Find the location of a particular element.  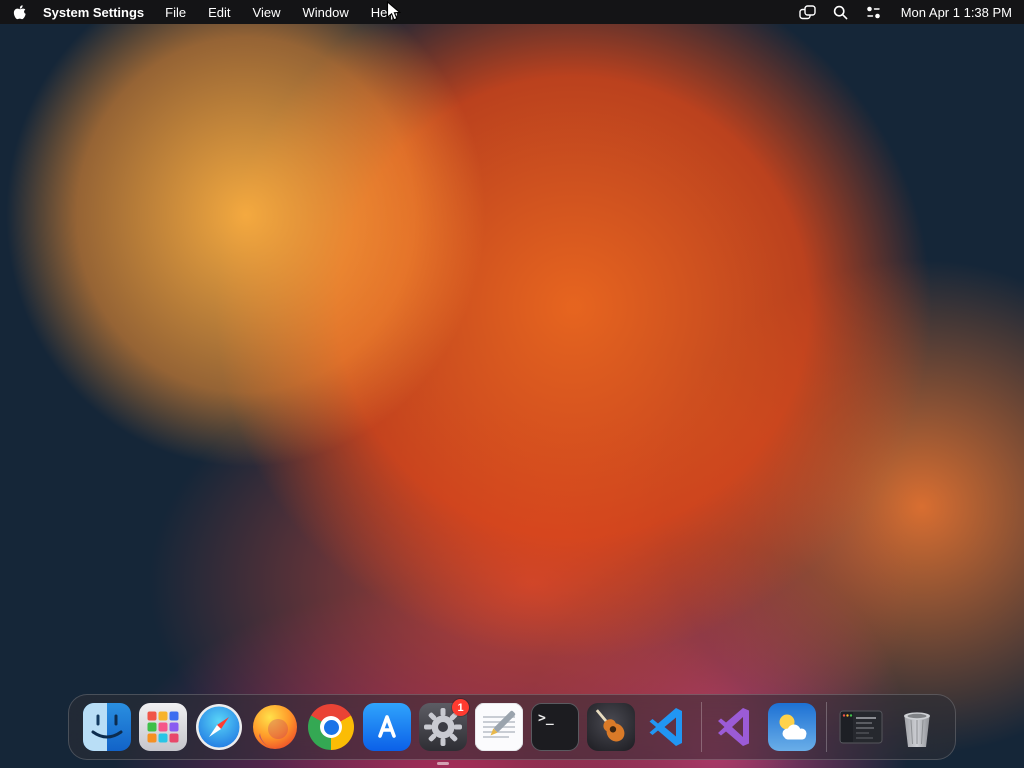

launchpad-icon is located at coordinates (163, 727).